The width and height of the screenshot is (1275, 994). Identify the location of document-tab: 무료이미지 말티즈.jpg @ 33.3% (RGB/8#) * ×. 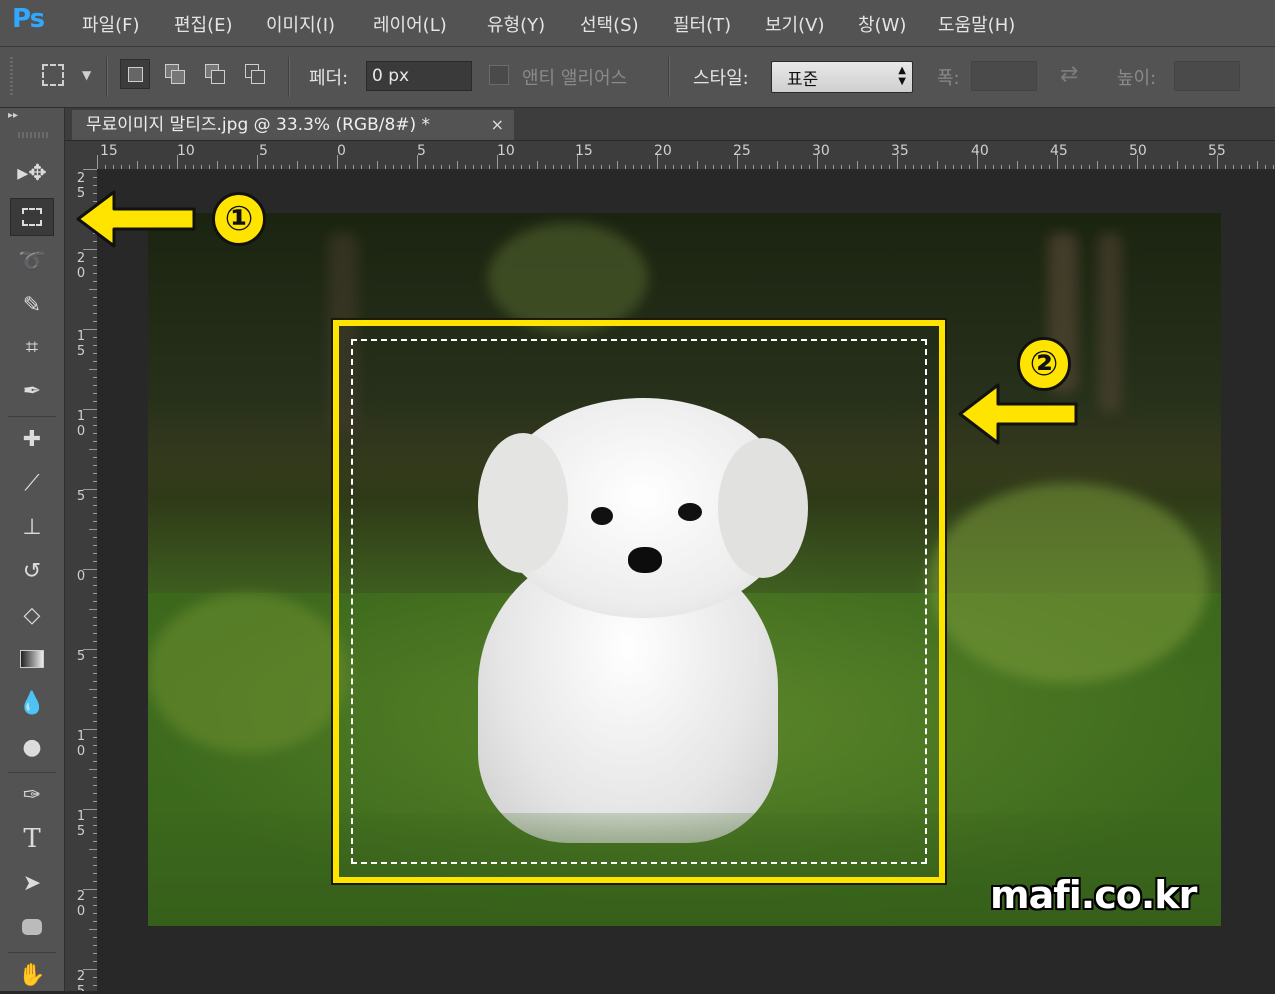
(293, 125).